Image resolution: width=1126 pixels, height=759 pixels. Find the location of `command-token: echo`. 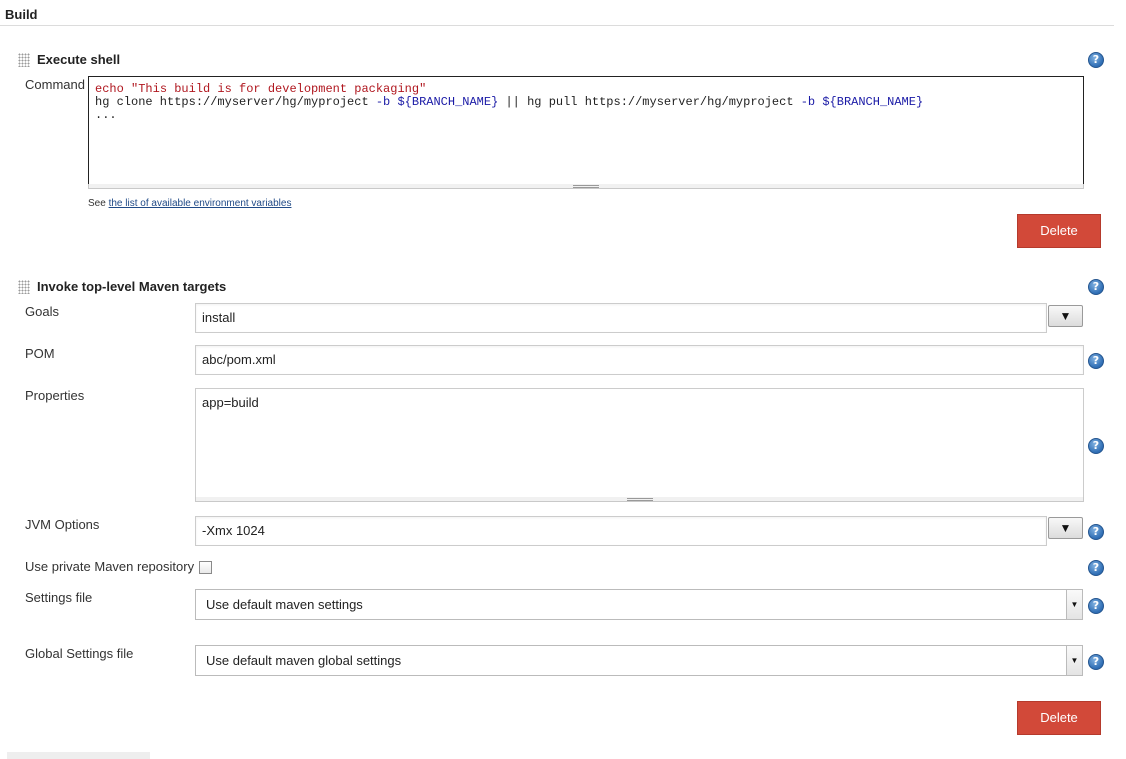

command-token: echo is located at coordinates (113, 89).